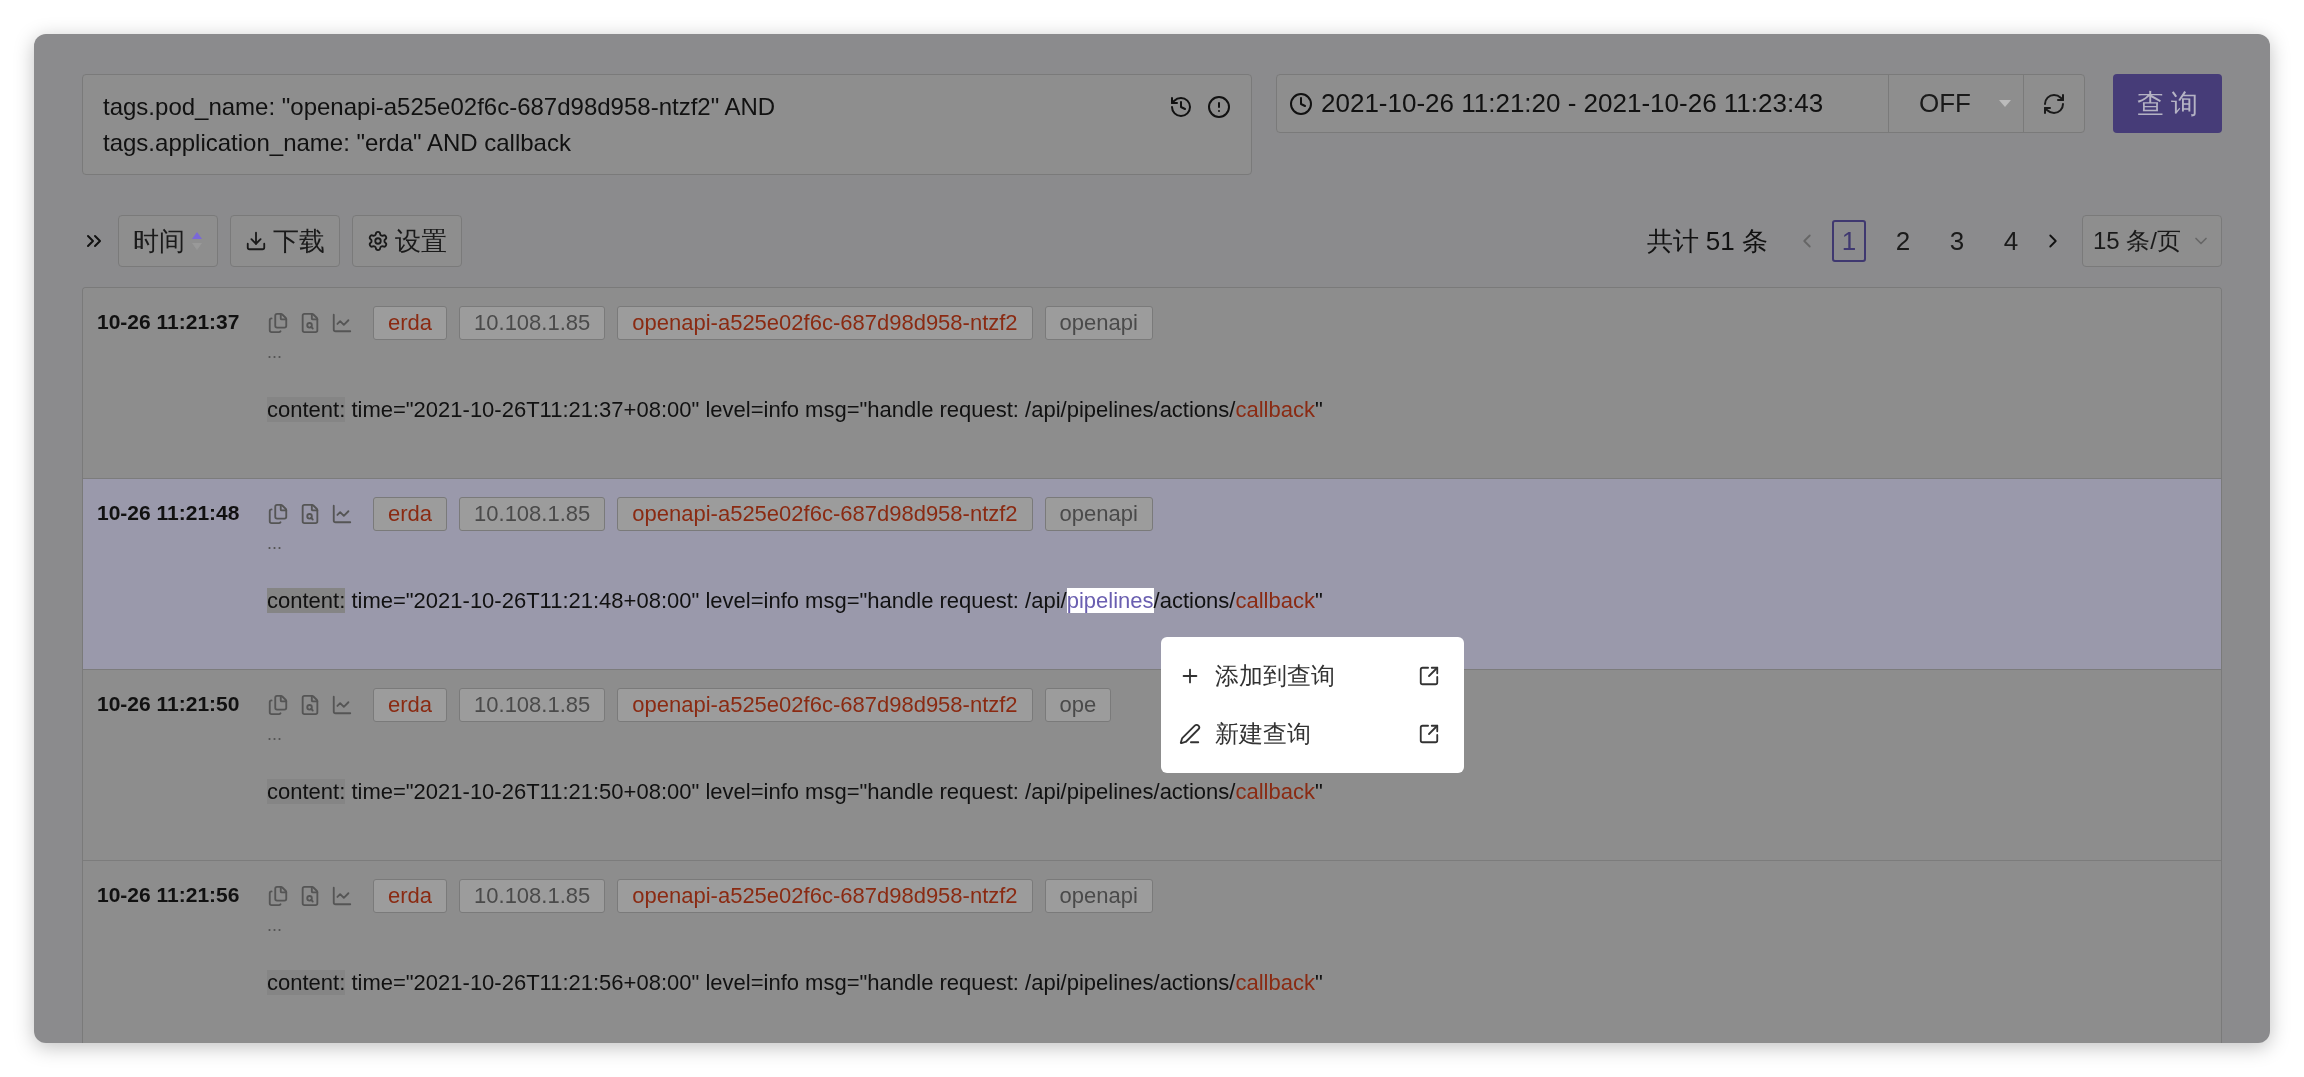 This screenshot has height=1077, width=2304. I want to click on log-tag: ope, so click(1078, 705).